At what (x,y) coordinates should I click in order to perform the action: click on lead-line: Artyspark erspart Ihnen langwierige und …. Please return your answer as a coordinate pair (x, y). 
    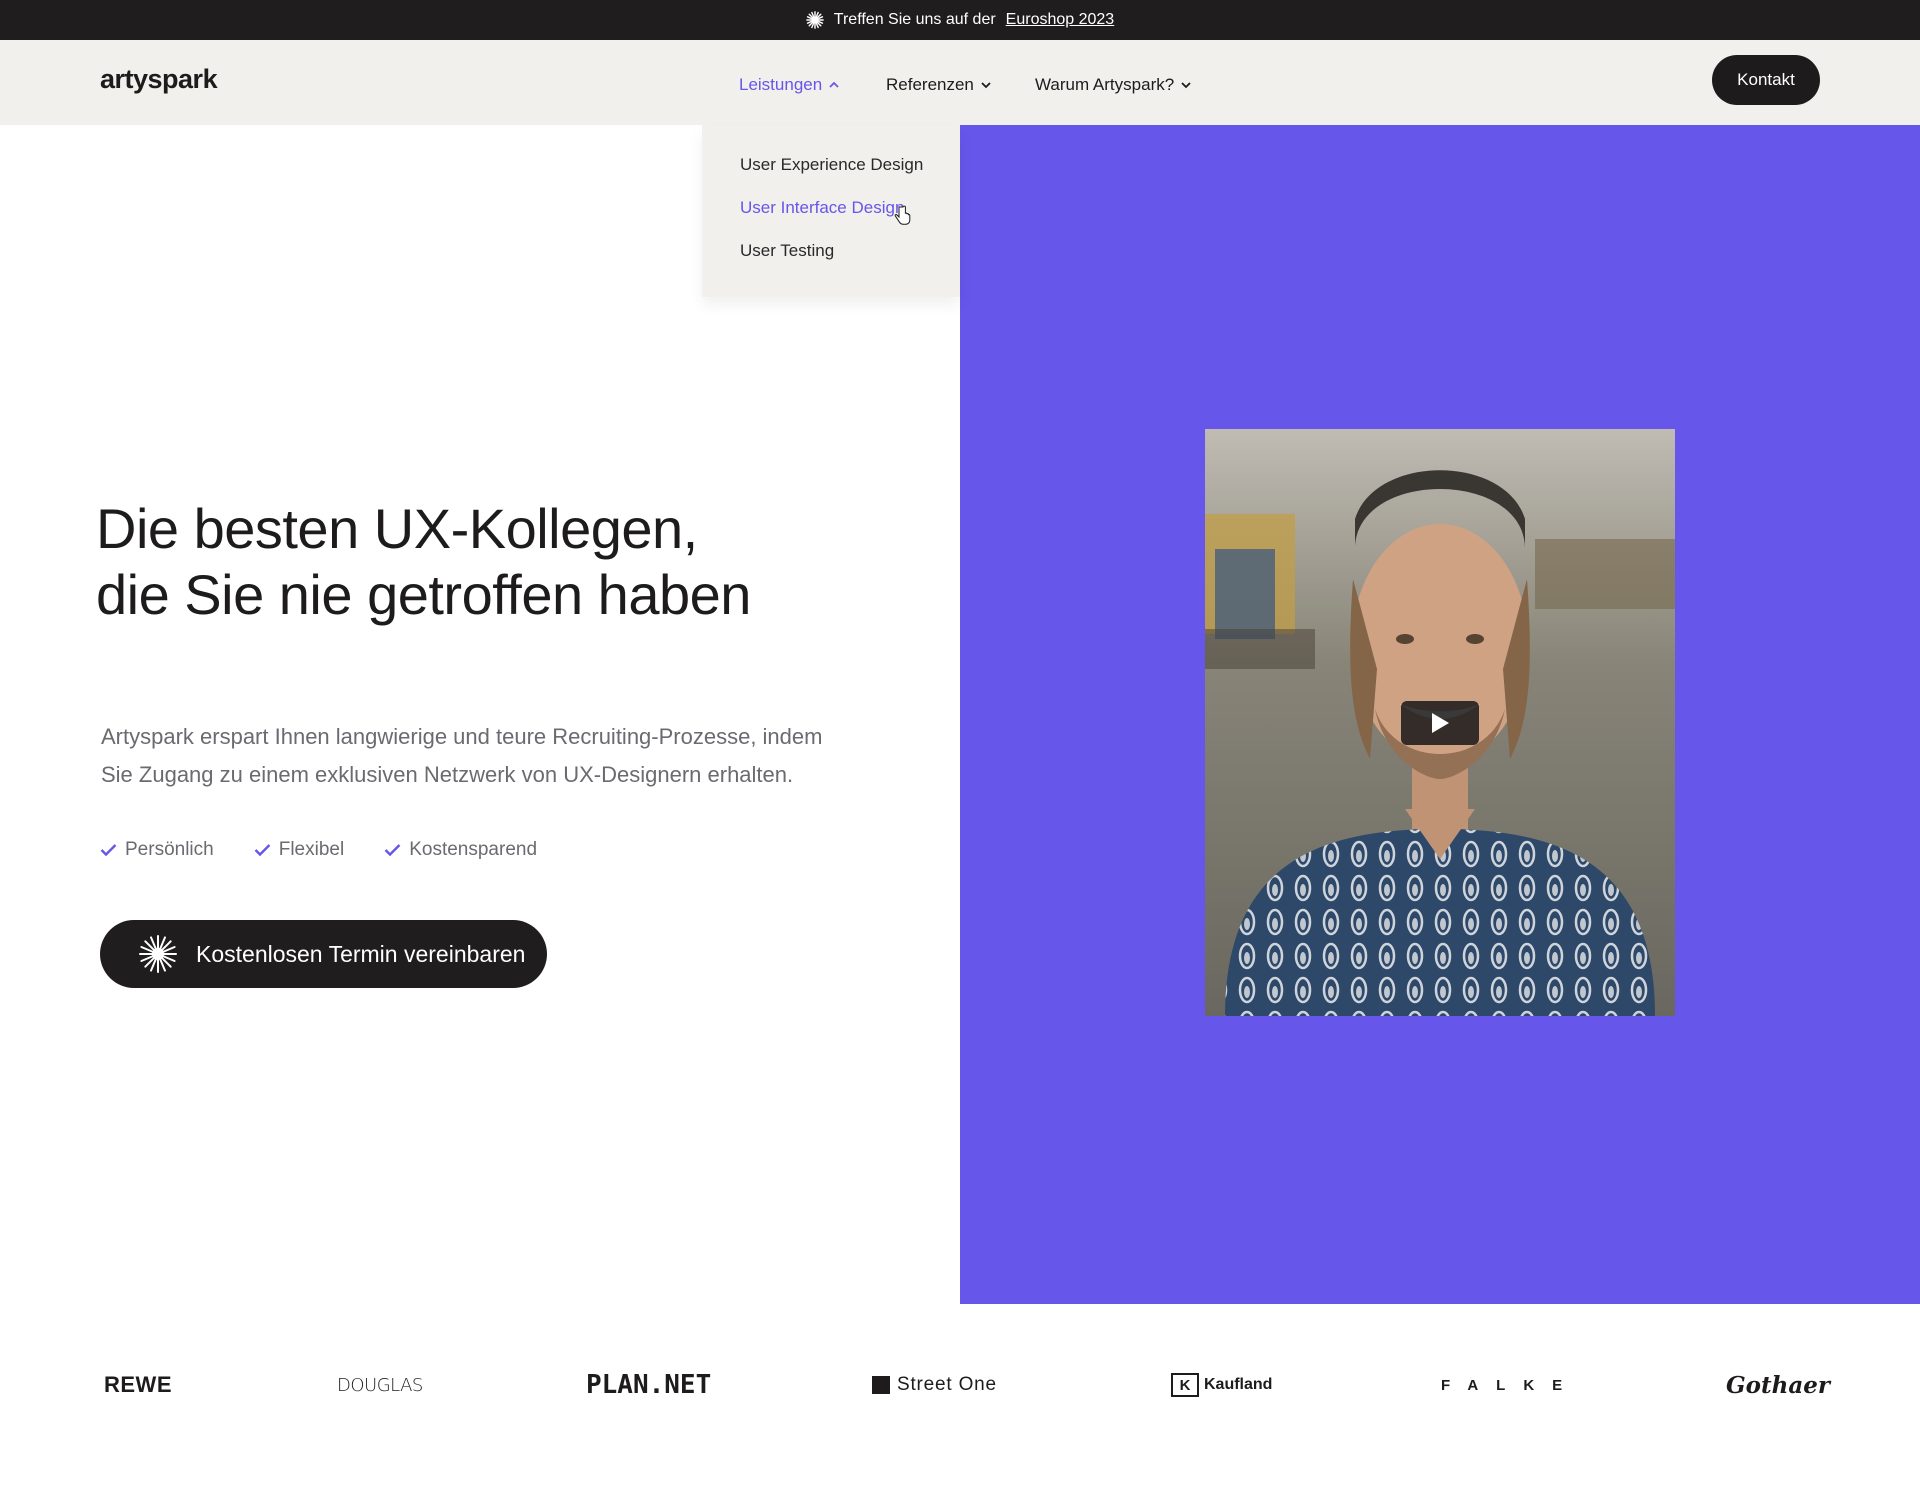
    Looking at the image, I should click on (462, 736).